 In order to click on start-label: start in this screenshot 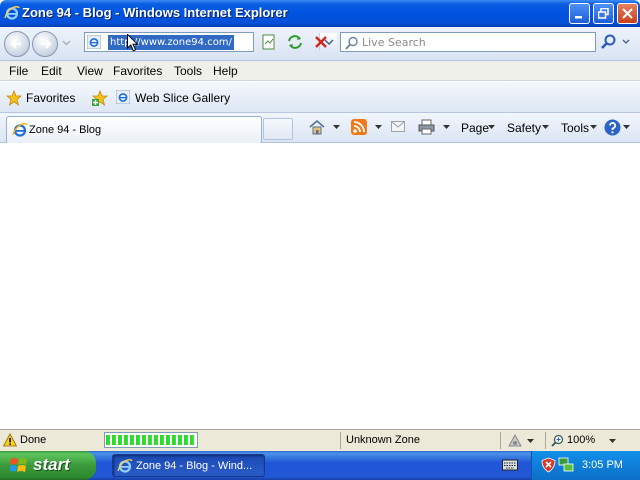, I will do `click(51, 464)`.